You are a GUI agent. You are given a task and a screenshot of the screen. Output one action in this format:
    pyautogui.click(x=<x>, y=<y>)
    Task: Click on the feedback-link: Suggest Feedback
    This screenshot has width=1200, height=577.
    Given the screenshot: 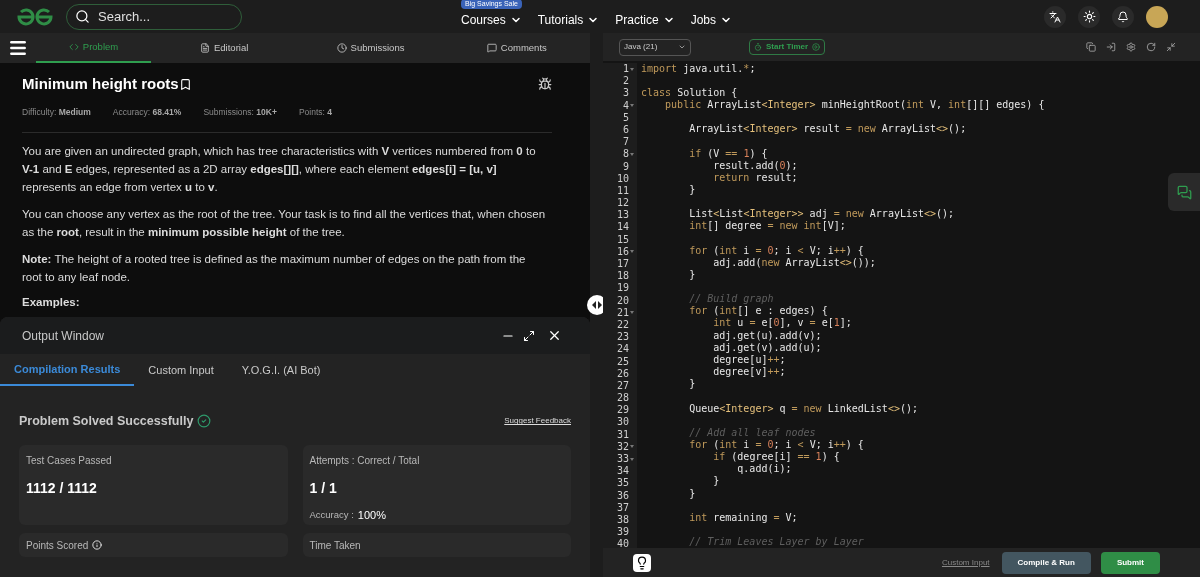 What is the action you would take?
    pyautogui.click(x=537, y=421)
    